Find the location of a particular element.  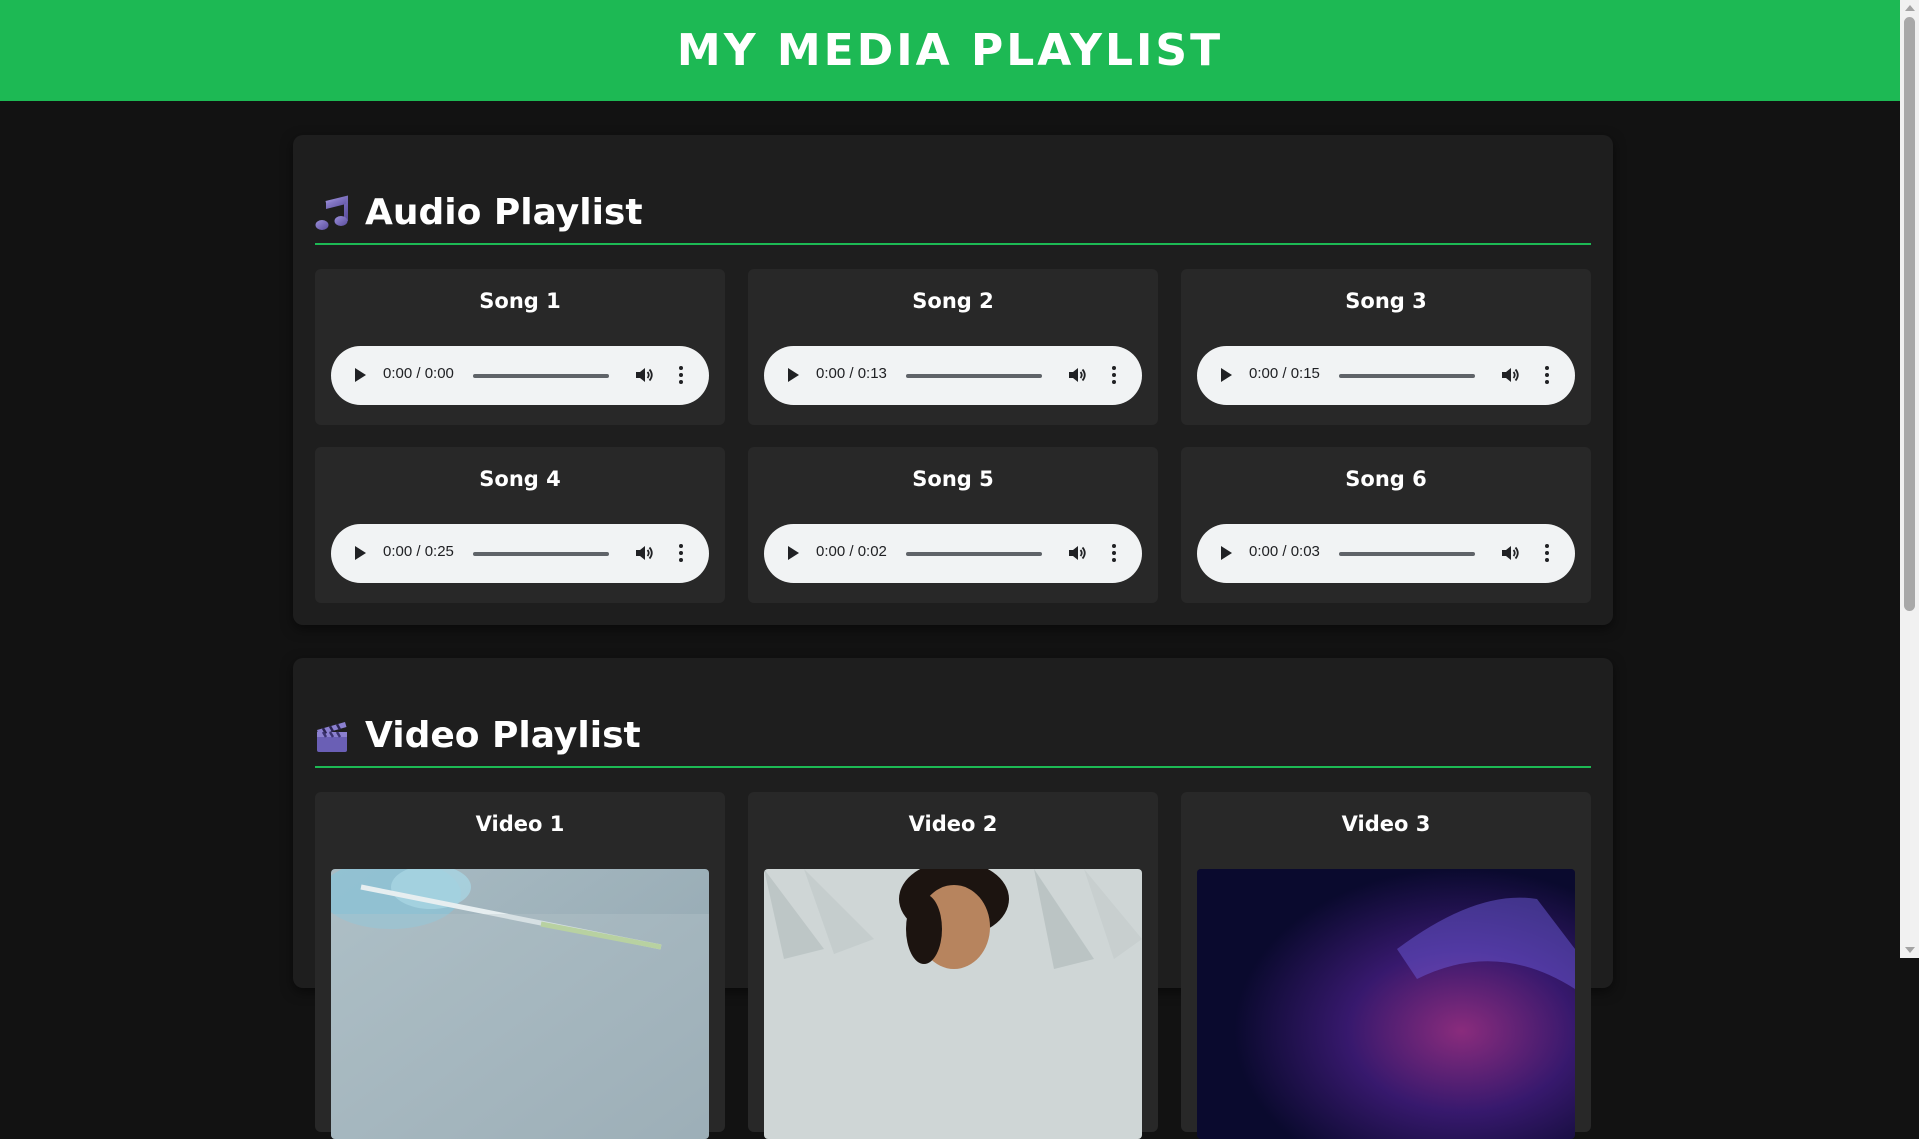

scroll-up-icon is located at coordinates (1910, 8).